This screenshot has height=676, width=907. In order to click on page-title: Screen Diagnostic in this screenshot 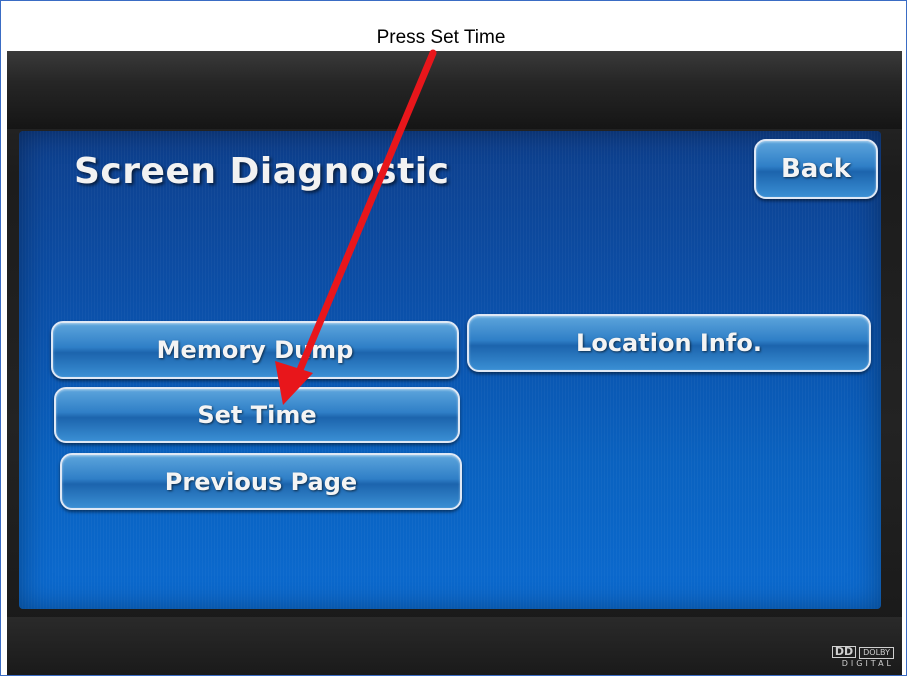, I will do `click(262, 171)`.